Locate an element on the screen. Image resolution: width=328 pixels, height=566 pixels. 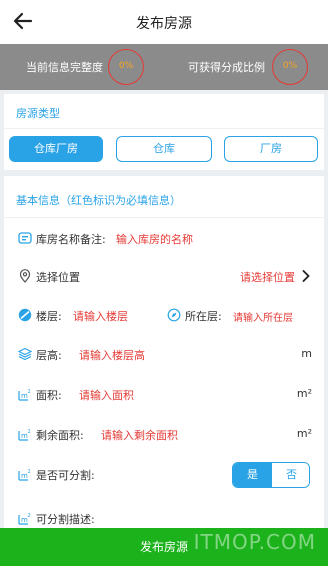
completeness-value: 0% is located at coordinates (126, 66).